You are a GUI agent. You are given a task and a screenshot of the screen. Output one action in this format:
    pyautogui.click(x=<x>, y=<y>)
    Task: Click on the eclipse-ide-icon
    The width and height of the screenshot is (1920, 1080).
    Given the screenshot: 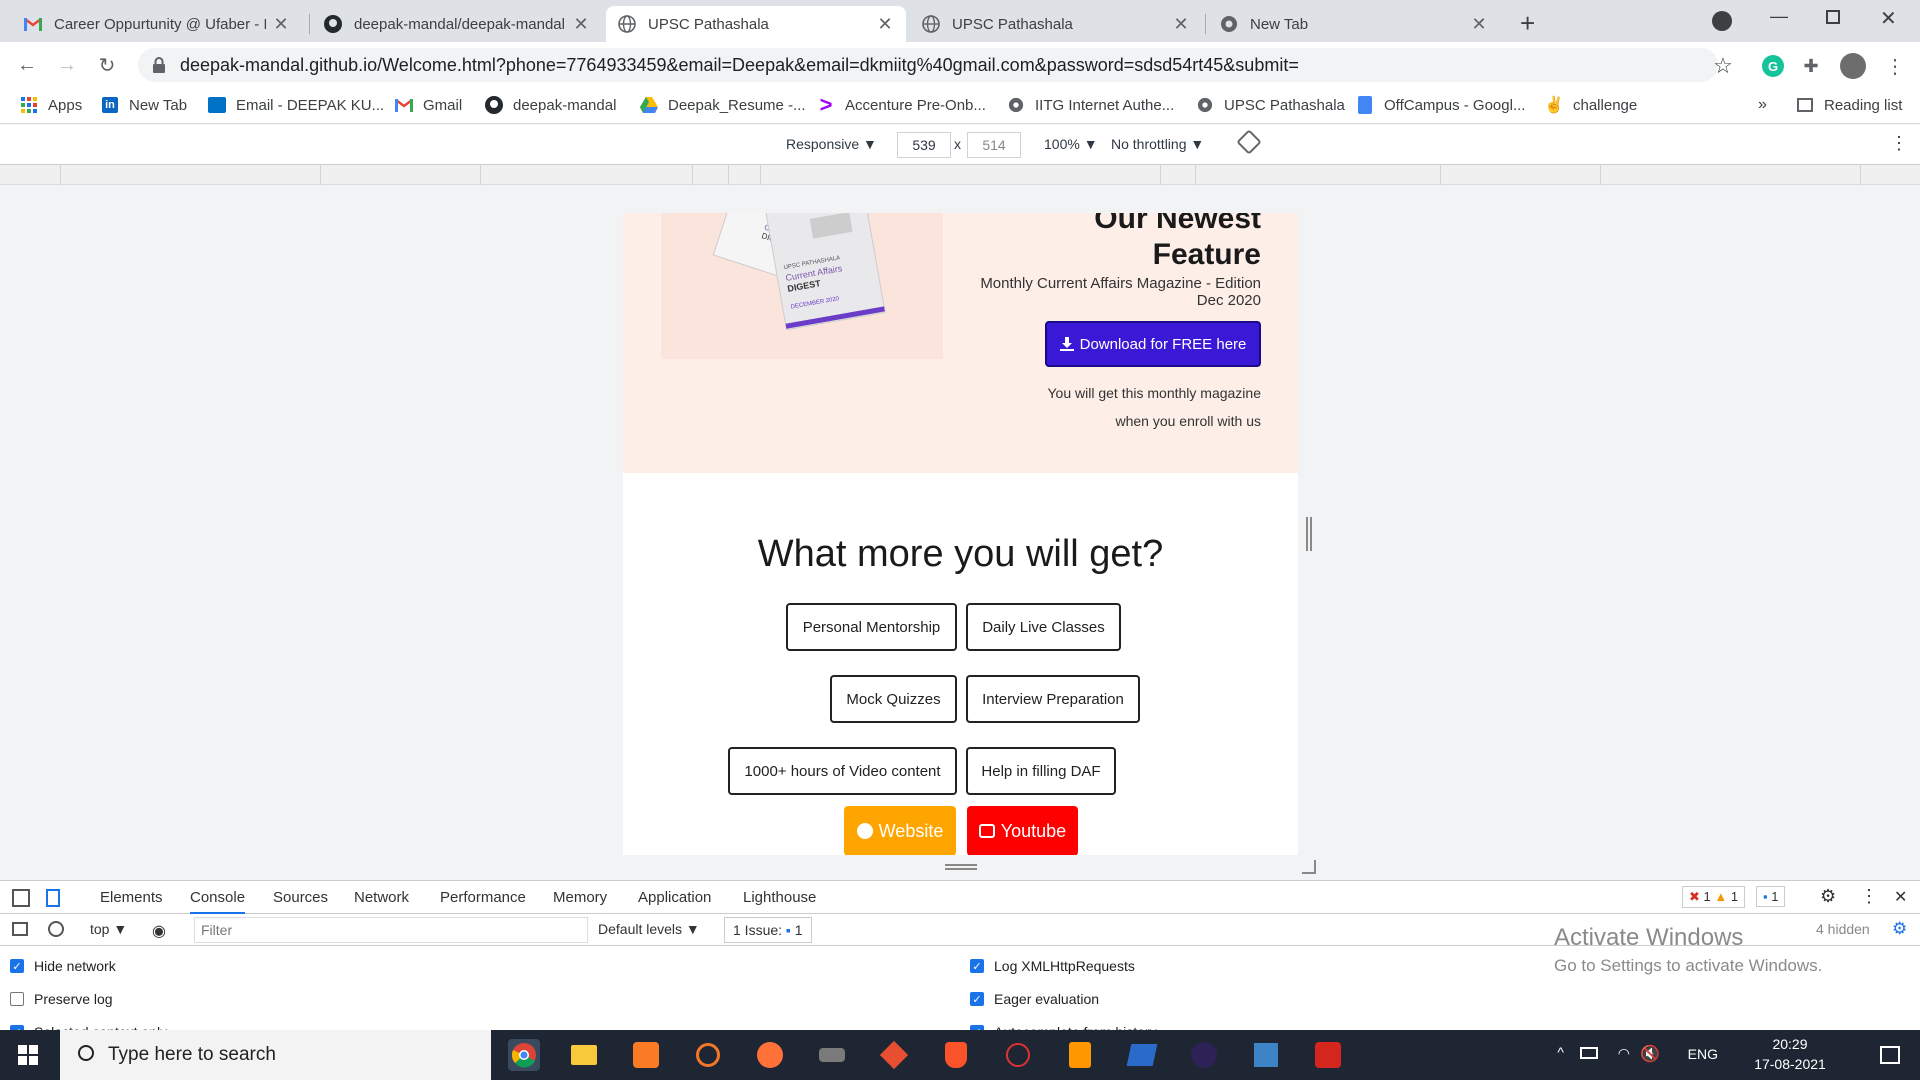 What is the action you would take?
    pyautogui.click(x=1204, y=1055)
    